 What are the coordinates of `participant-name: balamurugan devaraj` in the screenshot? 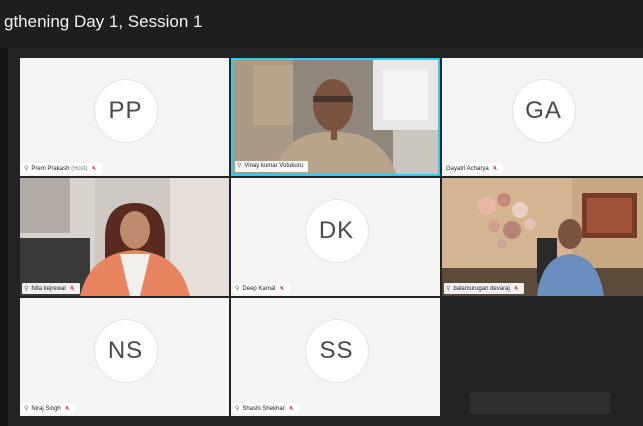 It's located at (481, 289).